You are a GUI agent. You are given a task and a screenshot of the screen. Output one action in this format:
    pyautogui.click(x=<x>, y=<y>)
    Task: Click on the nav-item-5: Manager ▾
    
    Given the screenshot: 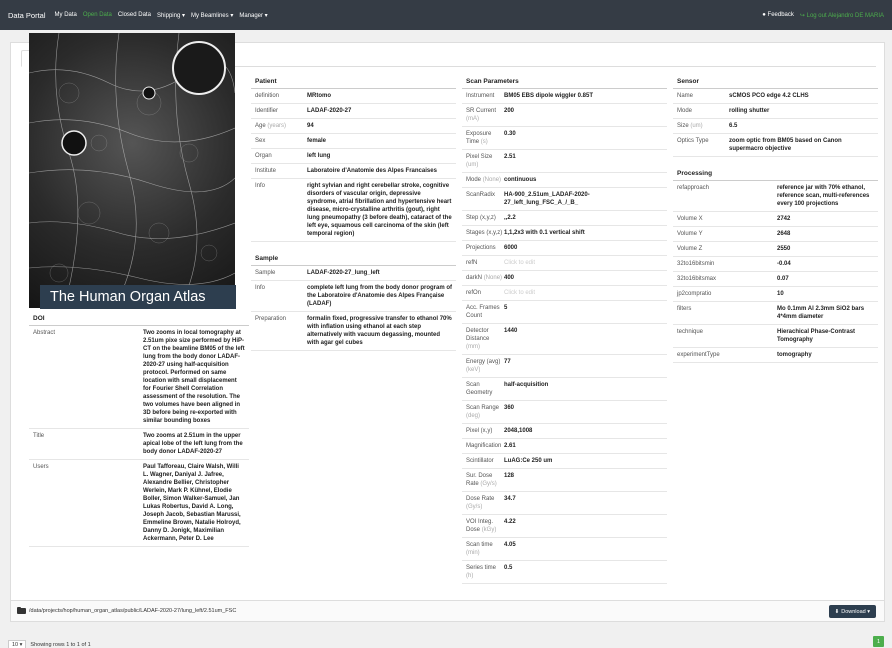 What is the action you would take?
    pyautogui.click(x=253, y=15)
    